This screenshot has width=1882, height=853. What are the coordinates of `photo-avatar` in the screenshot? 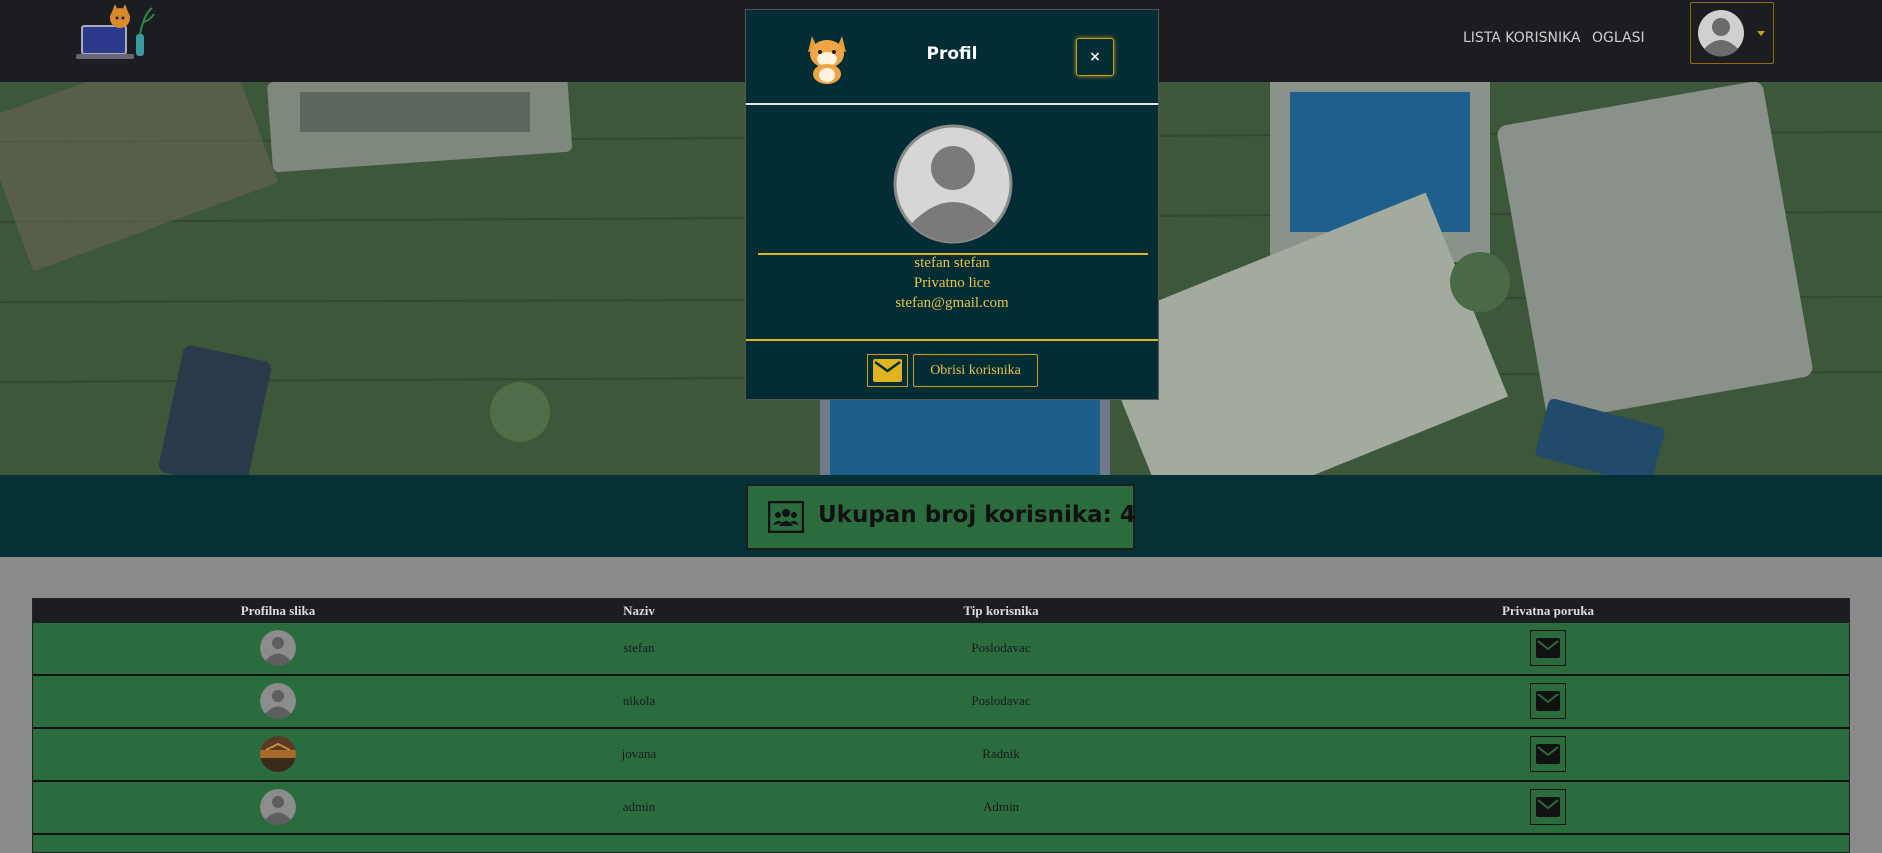 It's located at (278, 754).